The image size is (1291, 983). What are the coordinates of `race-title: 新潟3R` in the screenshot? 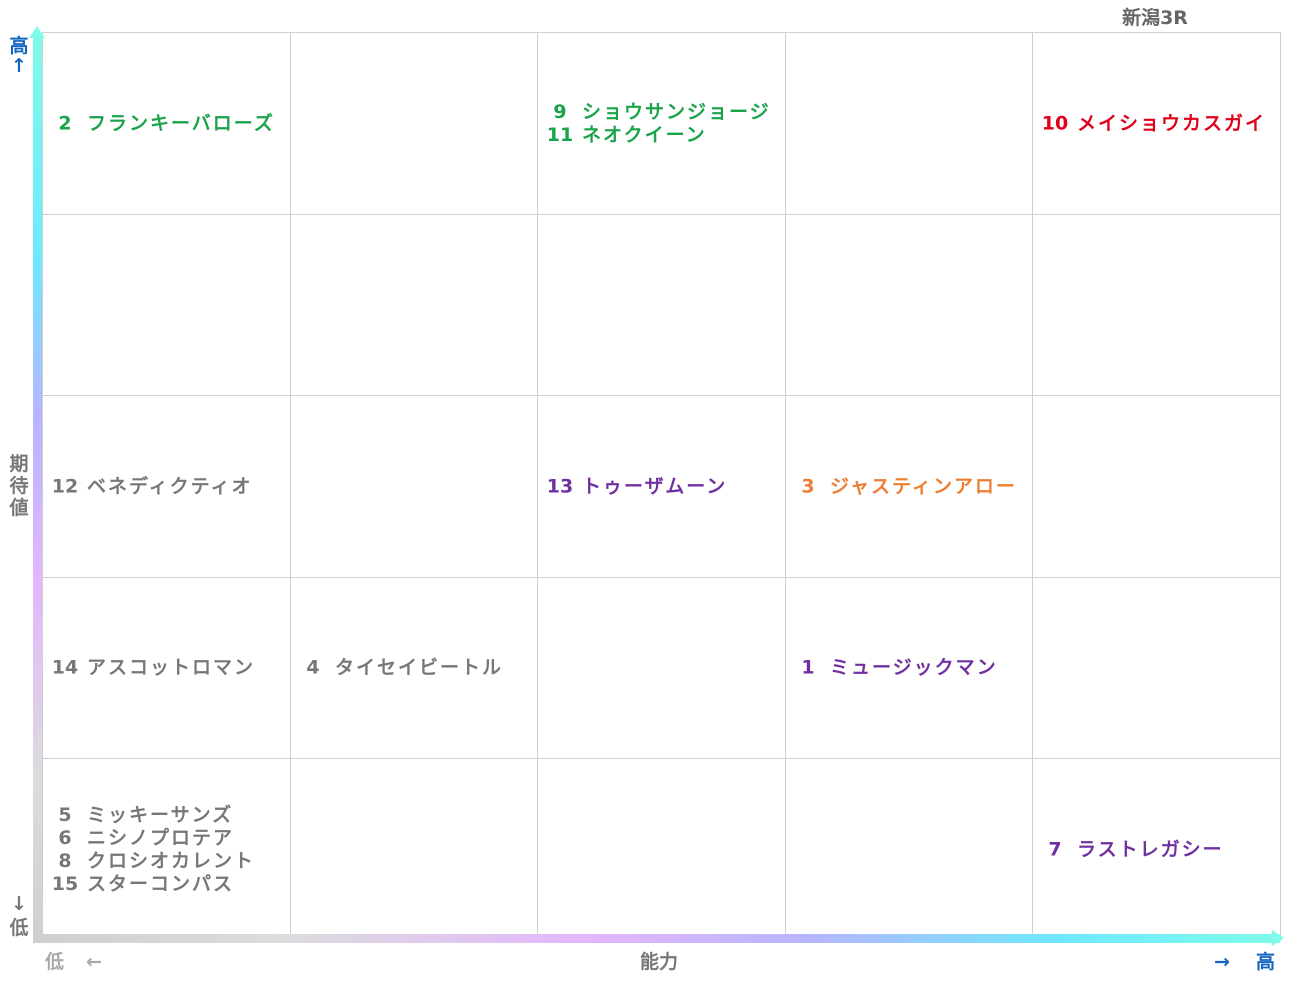 It's located at (1155, 18).